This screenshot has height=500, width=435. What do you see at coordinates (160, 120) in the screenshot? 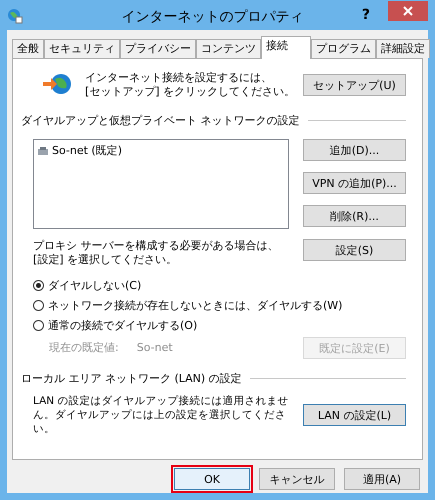
I see `section-heading: ダイヤルアップと仮想プライベート ネットワークの設定` at bounding box center [160, 120].